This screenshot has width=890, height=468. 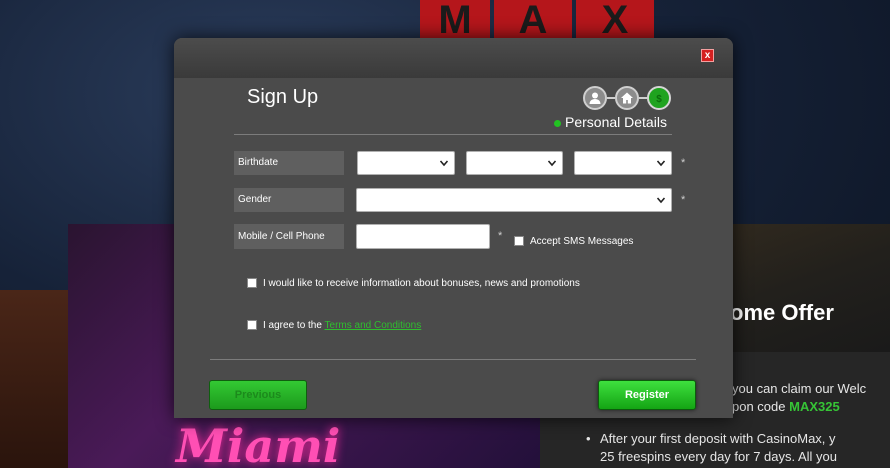 What do you see at coordinates (761, 406) in the screenshot?
I see `offer-code-prefix: pon code` at bounding box center [761, 406].